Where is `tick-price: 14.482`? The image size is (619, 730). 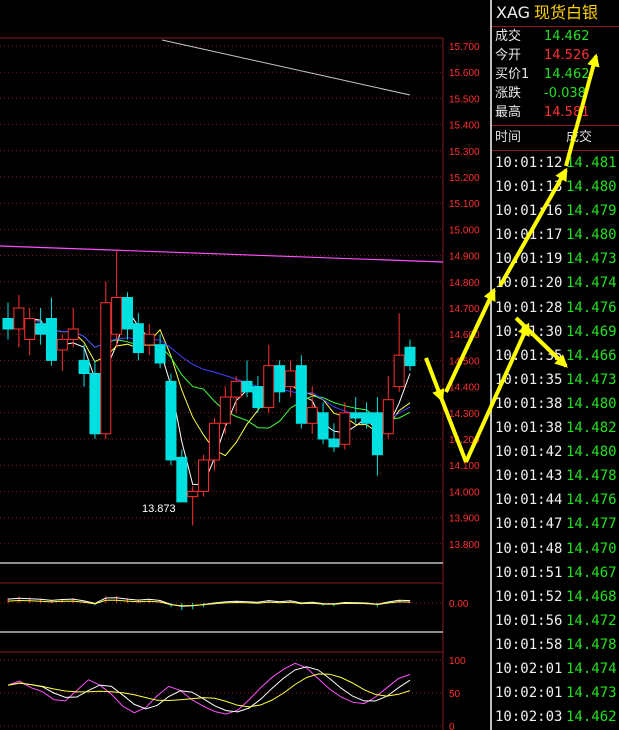 tick-price: 14.482 is located at coordinates (591, 428).